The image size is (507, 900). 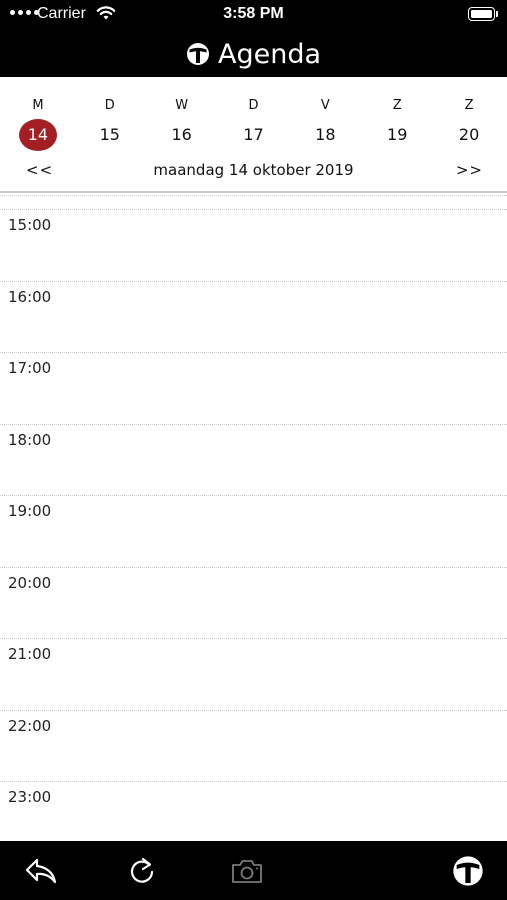 I want to click on day-column: W 16, so click(x=182, y=124).